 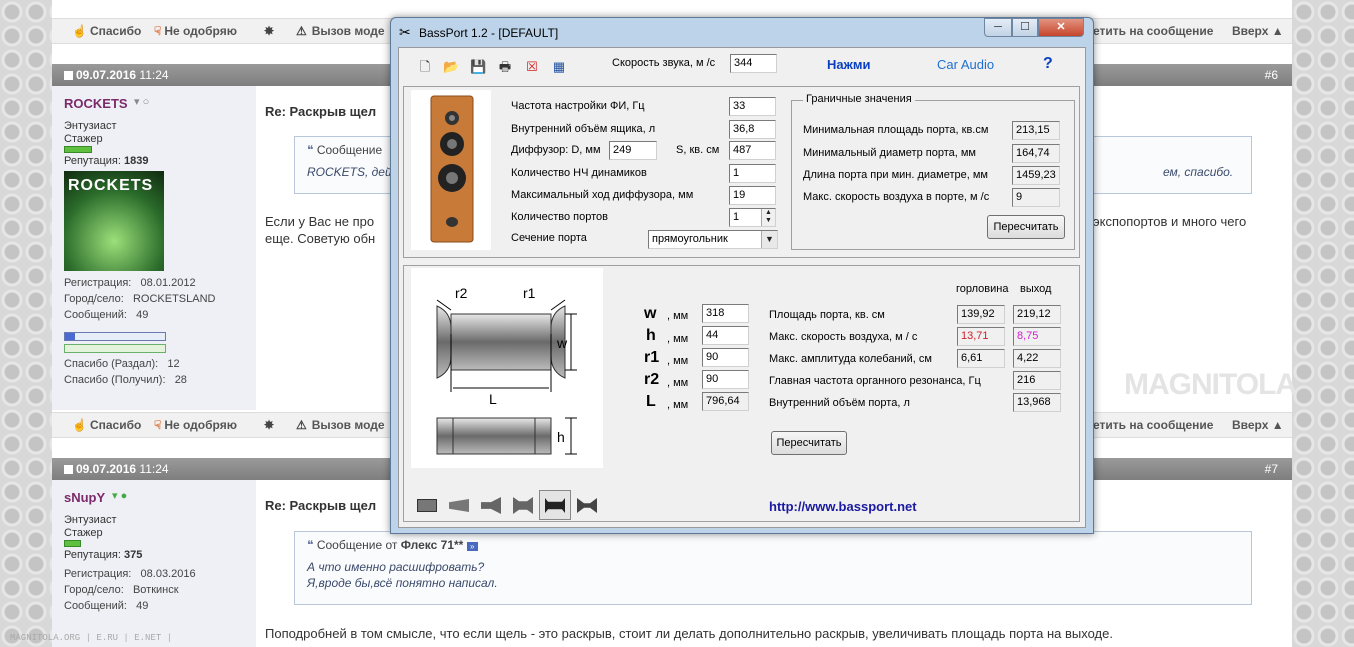 I want to click on xmax-input: 19, so click(x=752, y=195).